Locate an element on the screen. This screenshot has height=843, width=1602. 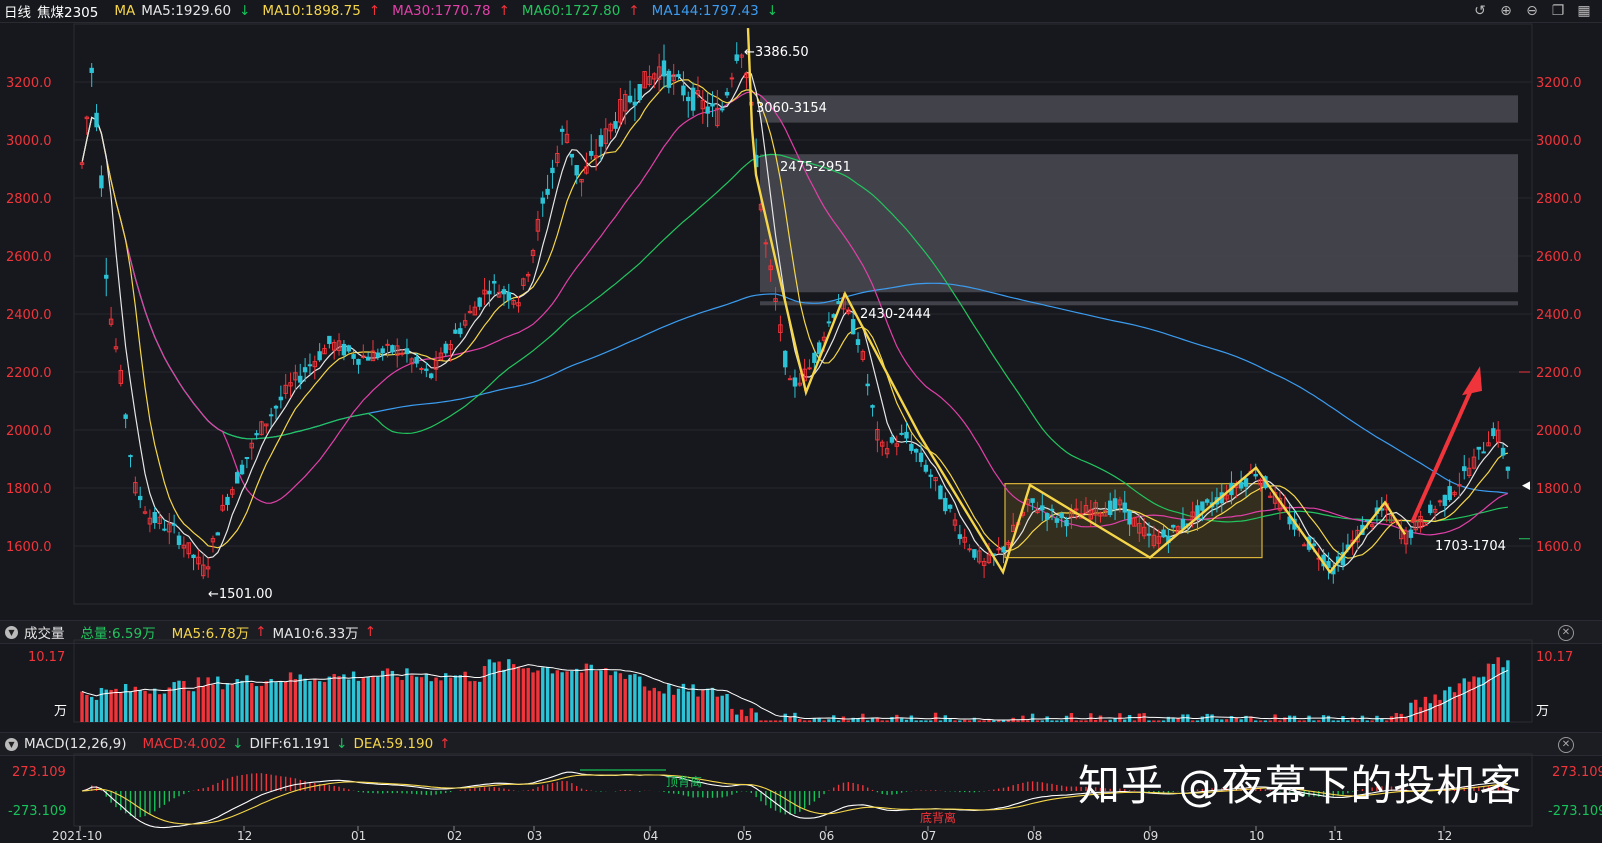
x-tick-label: 06 is located at coordinates (826, 836).